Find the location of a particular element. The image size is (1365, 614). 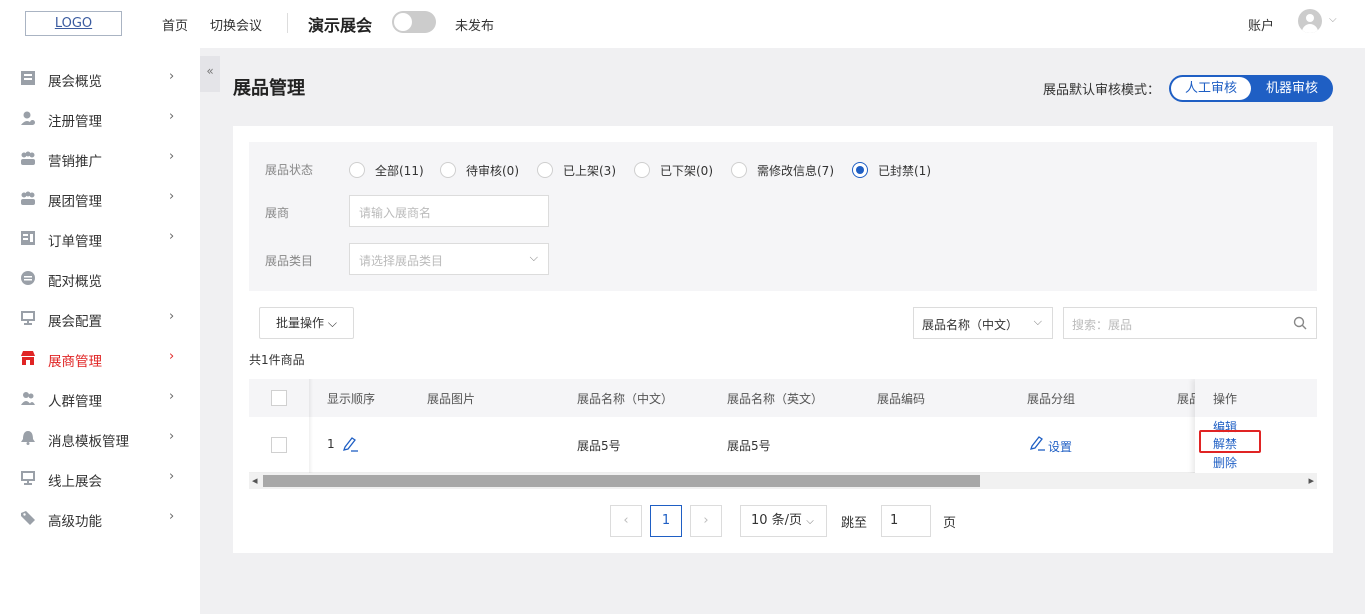

sidebar-item-label: 线上展会 is located at coordinates (75, 482).